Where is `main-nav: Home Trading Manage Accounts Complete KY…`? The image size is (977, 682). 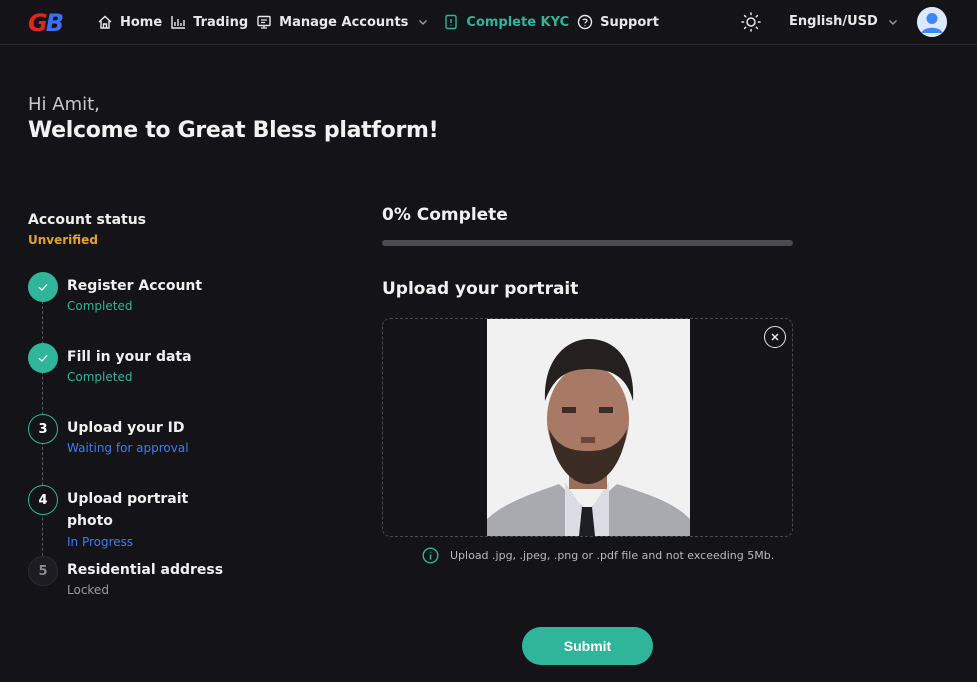 main-nav: Home Trading Manage Accounts Complete KY… is located at coordinates (382, 22).